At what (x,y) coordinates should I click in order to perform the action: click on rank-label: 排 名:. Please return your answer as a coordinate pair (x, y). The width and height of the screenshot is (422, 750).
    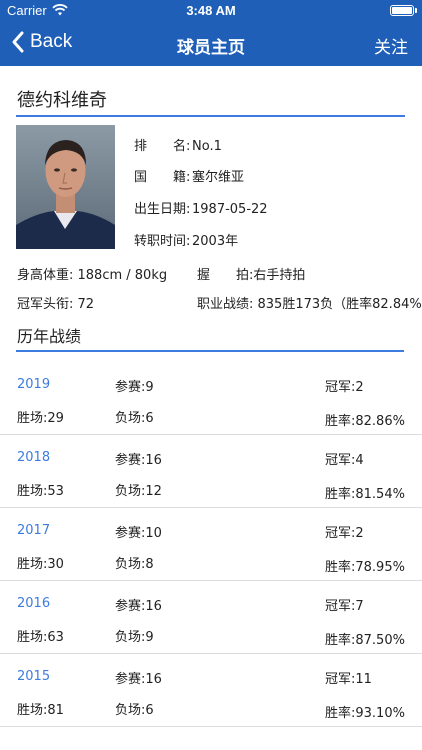
    Looking at the image, I should click on (162, 146).